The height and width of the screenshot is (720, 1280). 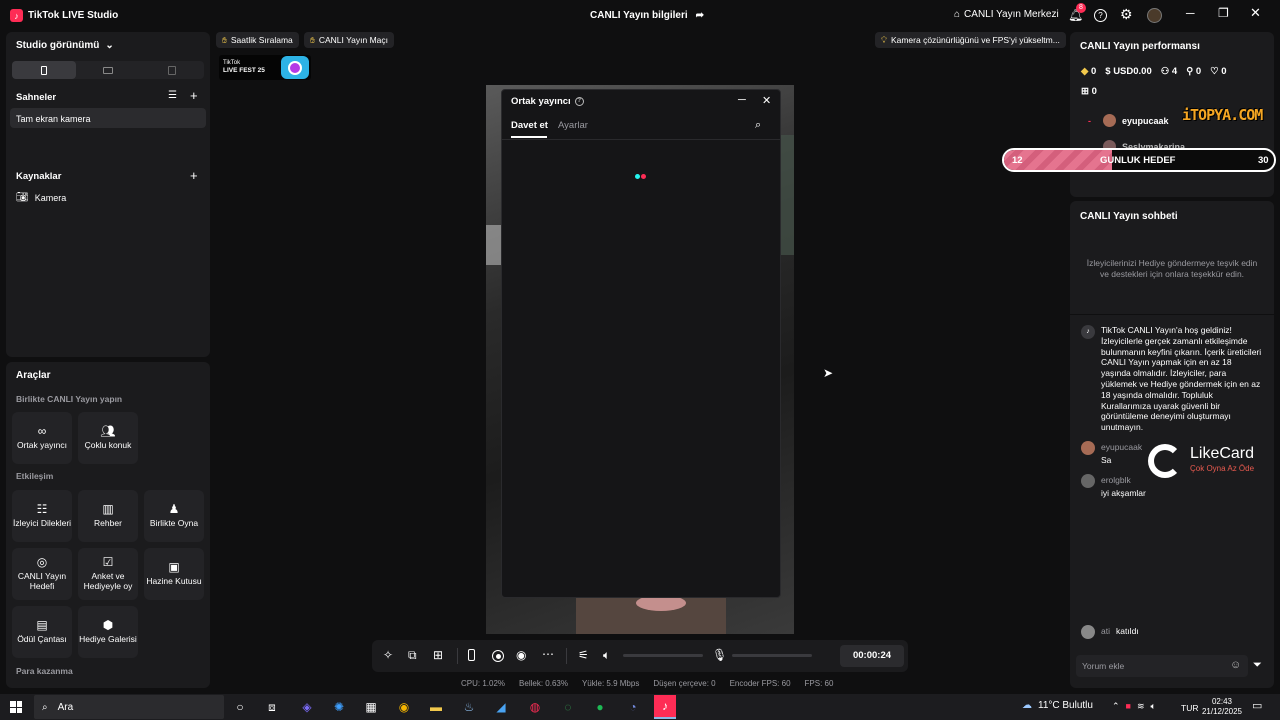 What do you see at coordinates (1140, 46) in the screenshot?
I see `performance-title: CANLI Yayın performansı` at bounding box center [1140, 46].